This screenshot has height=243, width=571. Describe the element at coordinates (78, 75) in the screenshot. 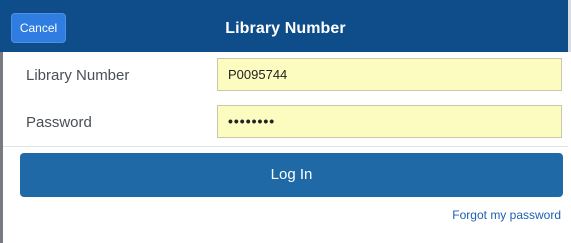

I see `library-number-label: Library Number` at that location.